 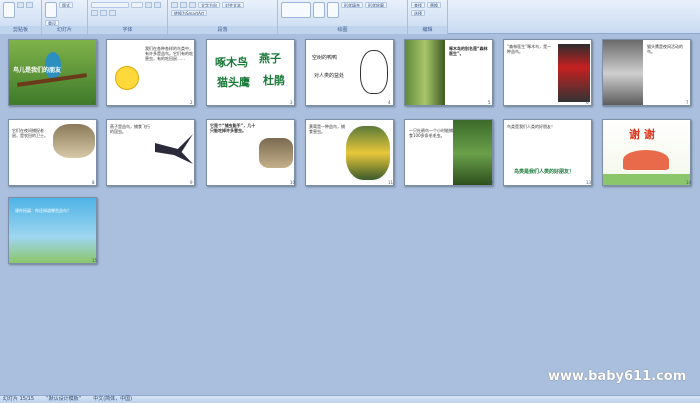 What do you see at coordinates (642, 134) in the screenshot?
I see `slide-14-title: 谢 谢` at bounding box center [642, 134].